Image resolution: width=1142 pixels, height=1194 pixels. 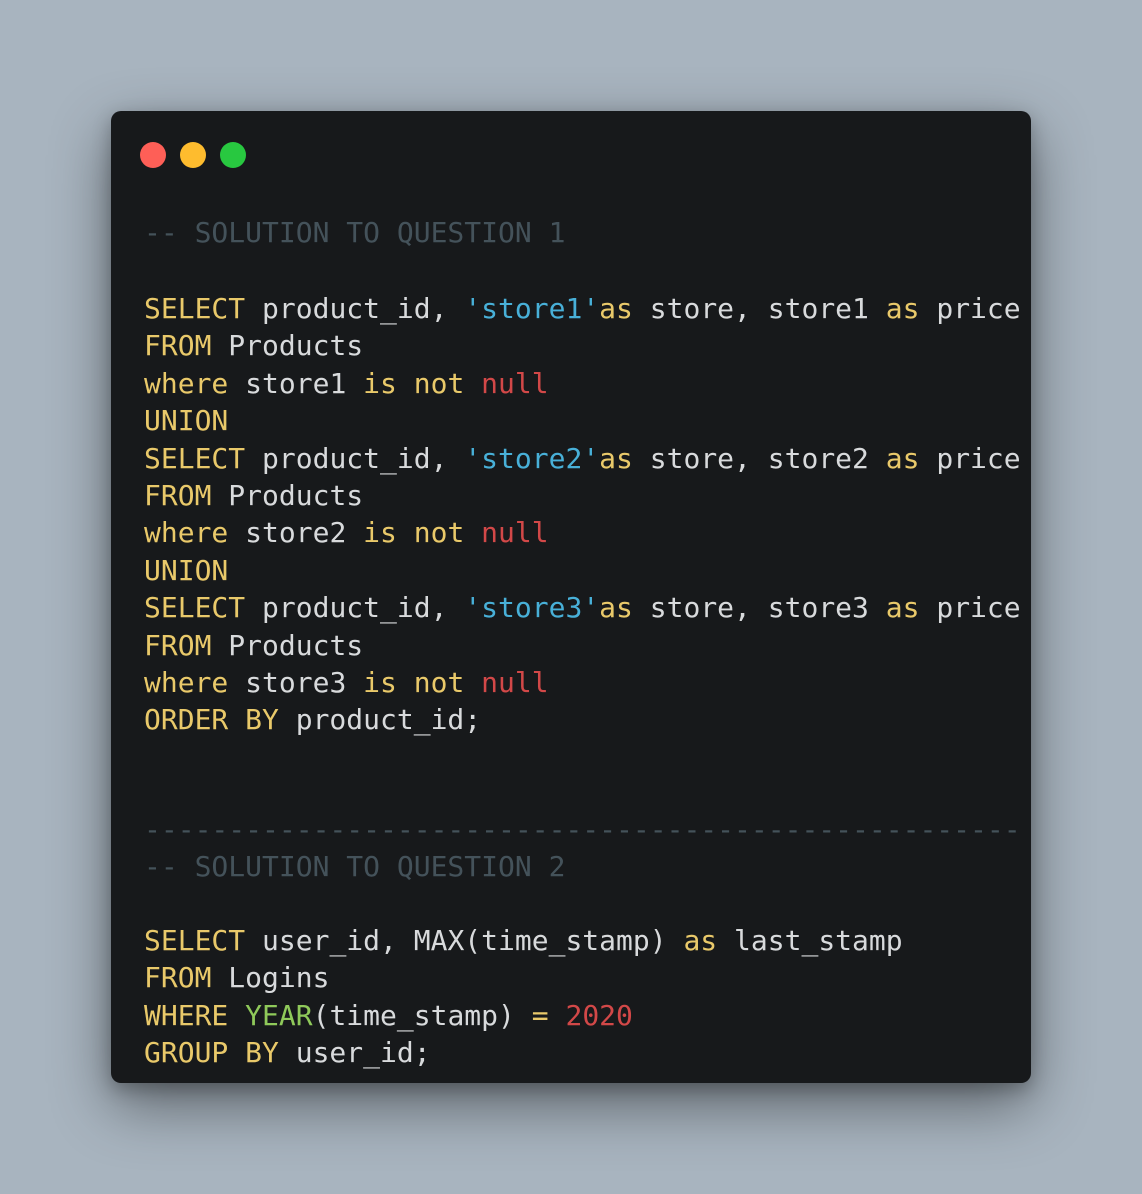 I want to click on code-token: 'store3', so click(x=532, y=608).